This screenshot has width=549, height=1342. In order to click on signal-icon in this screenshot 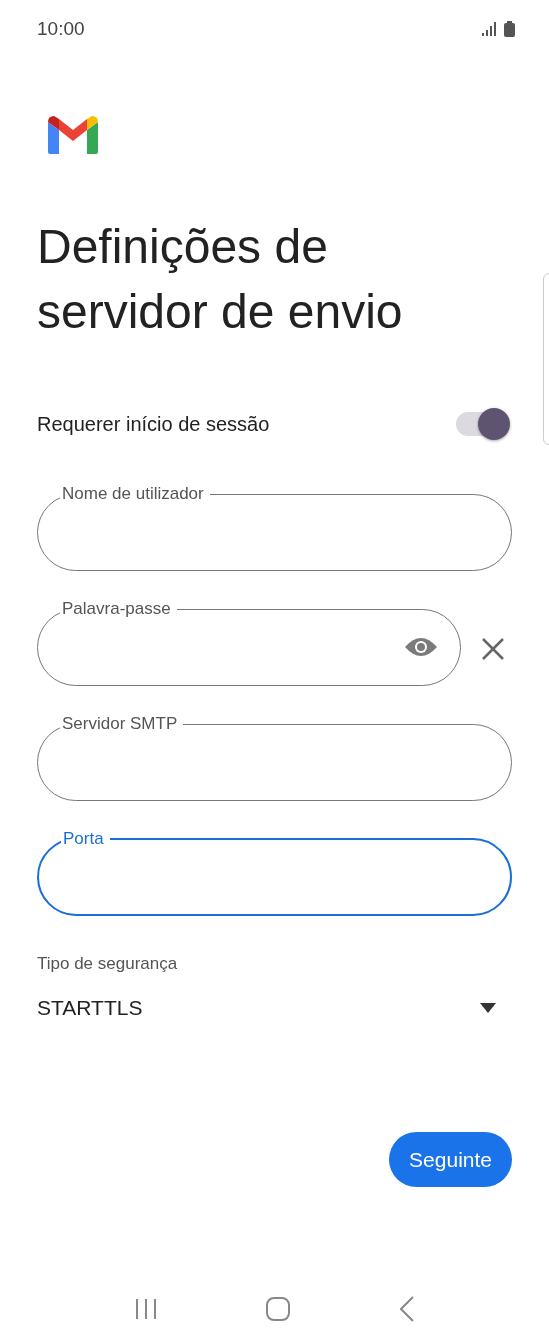, I will do `click(490, 29)`.